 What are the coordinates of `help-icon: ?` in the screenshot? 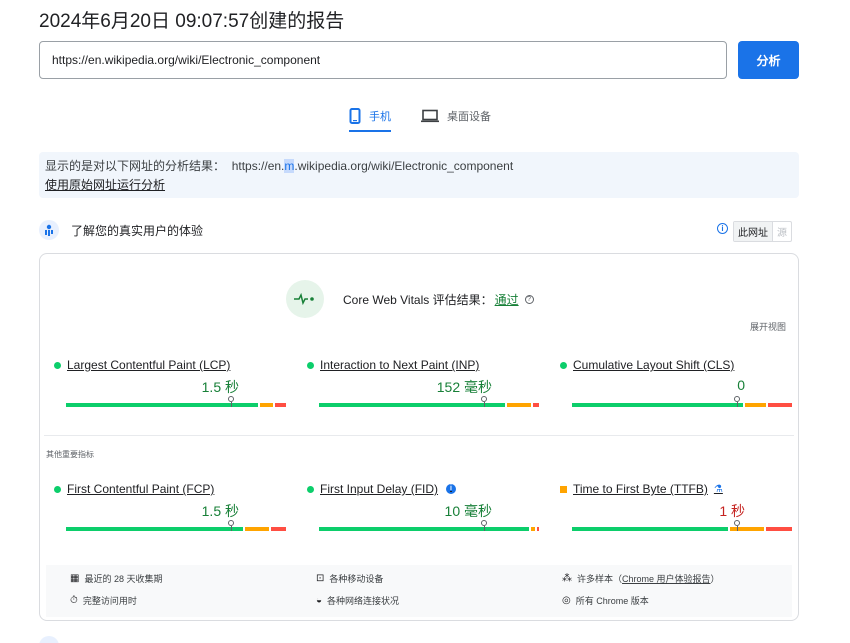 It's located at (529, 299).